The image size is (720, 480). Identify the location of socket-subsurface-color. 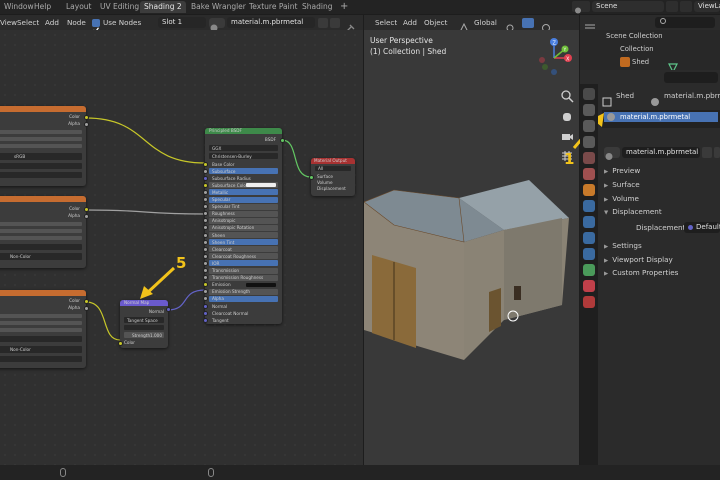
(205, 185).